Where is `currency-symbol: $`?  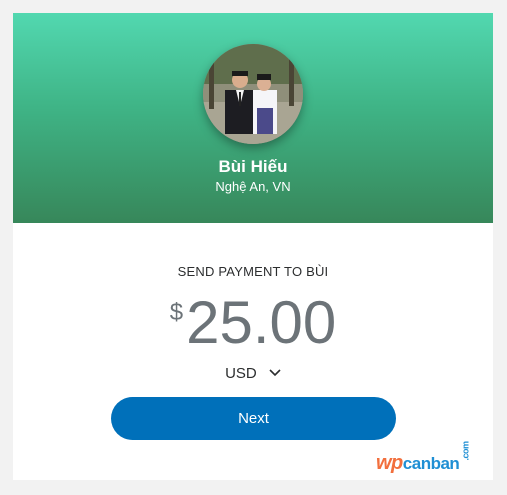 currency-symbol: $ is located at coordinates (176, 312).